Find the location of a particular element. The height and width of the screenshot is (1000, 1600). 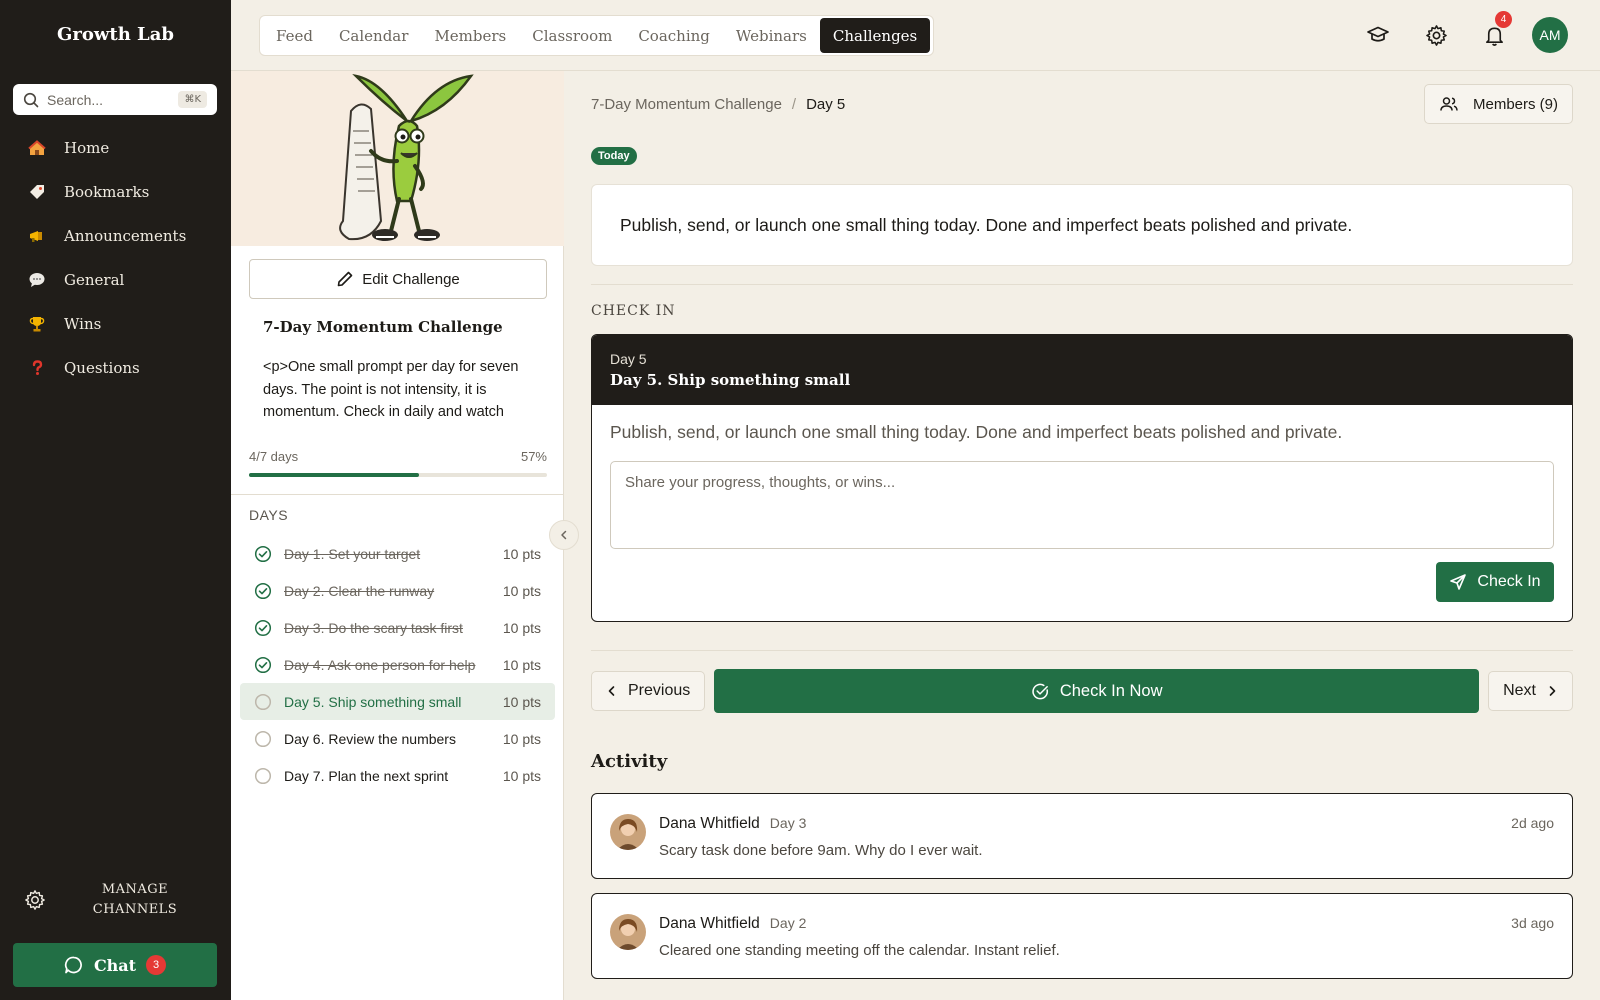

next-day-button: Next is located at coordinates (1530, 691).